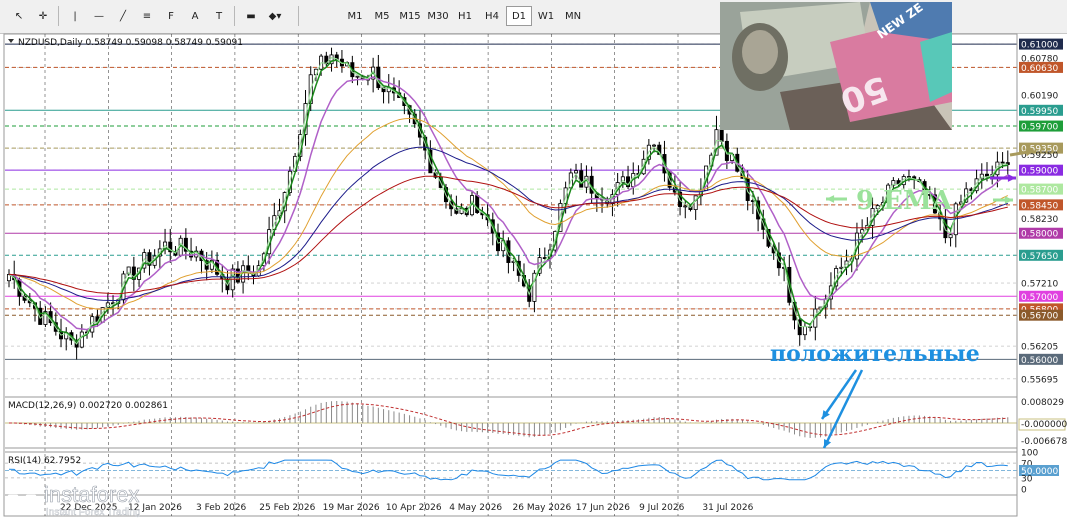 The image size is (1067, 522). What do you see at coordinates (22, 496) in the screenshot?
I see `logo-mark-icon` at bounding box center [22, 496].